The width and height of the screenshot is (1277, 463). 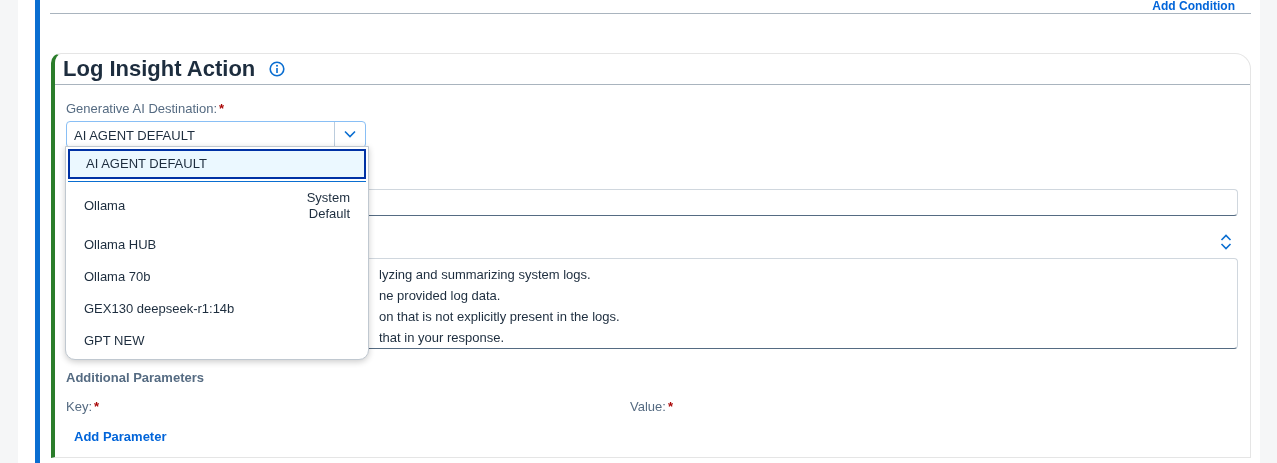 I want to click on field-label: Key:*, so click(x=83, y=406).